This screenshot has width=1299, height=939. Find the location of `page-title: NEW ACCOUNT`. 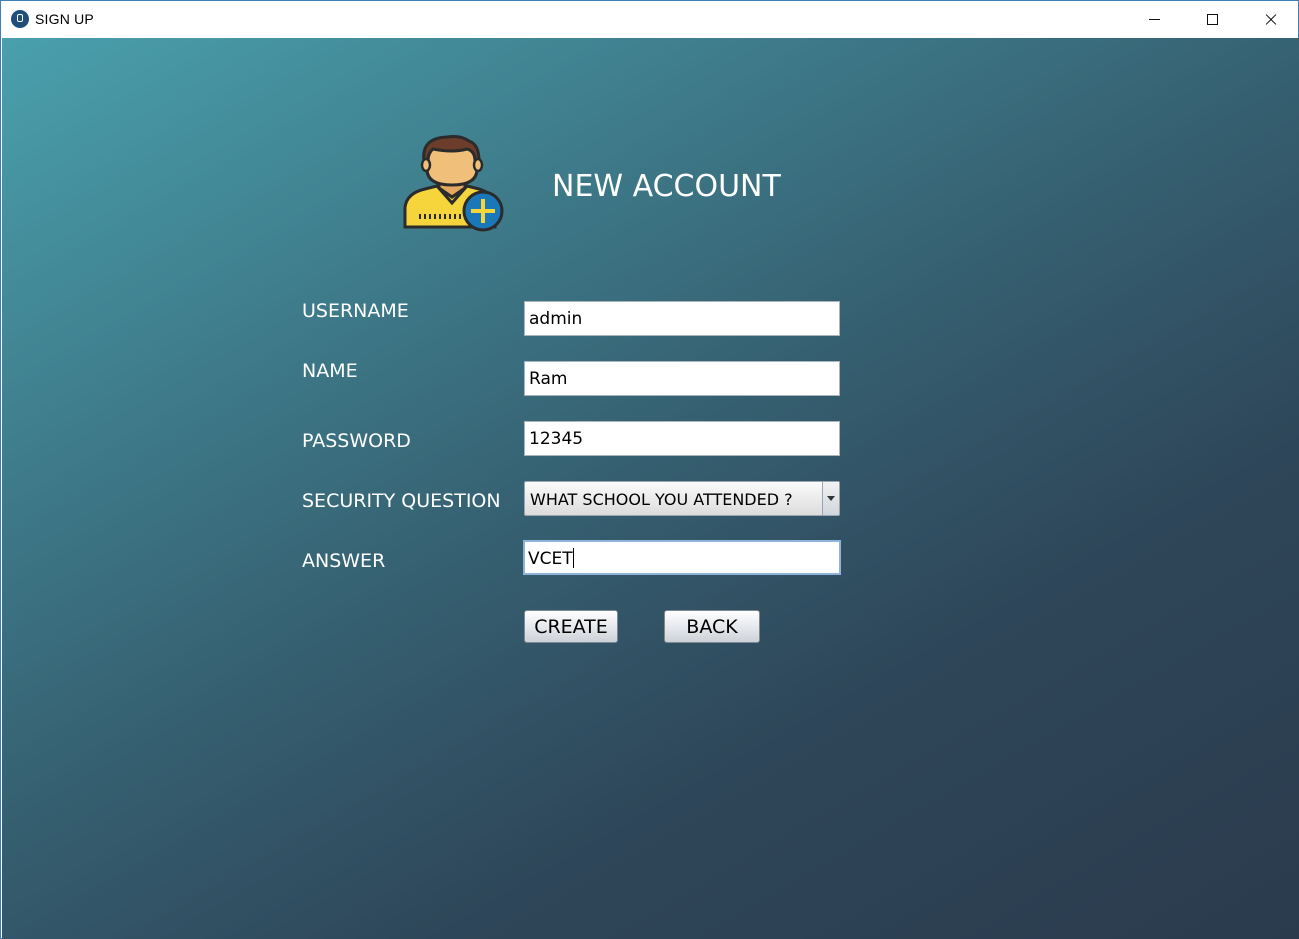

page-title: NEW ACCOUNT is located at coordinates (666, 186).